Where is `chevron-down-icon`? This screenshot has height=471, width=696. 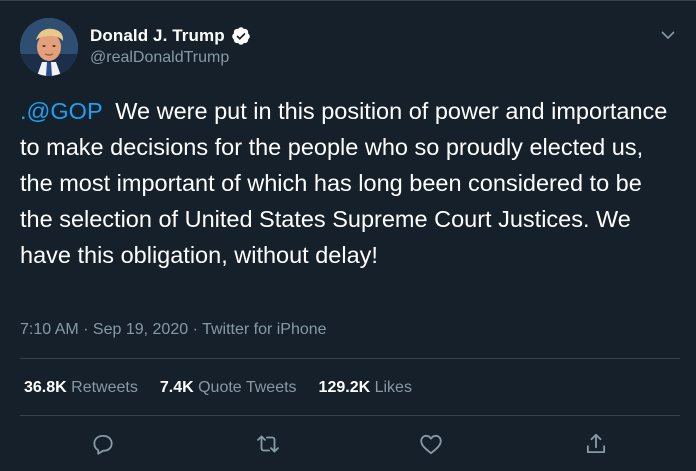
chevron-down-icon is located at coordinates (668, 35).